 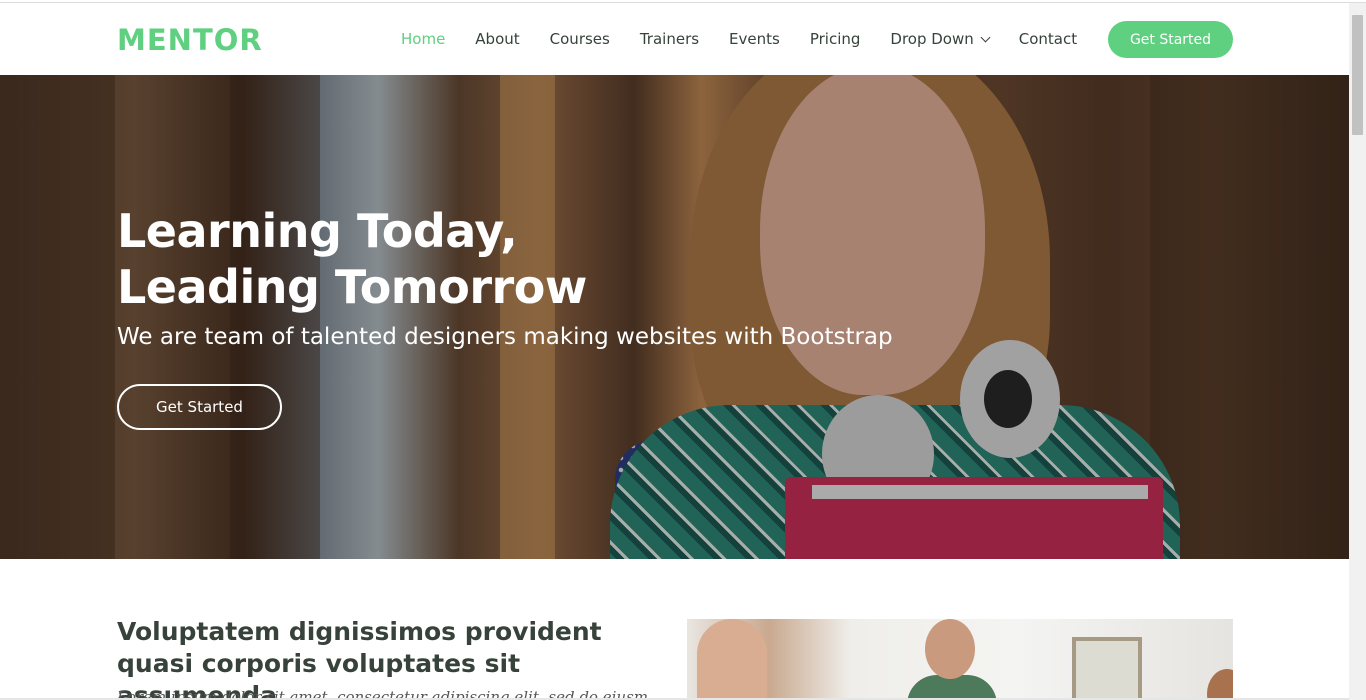 I want to click on hero-title: Learning Today, Leading Tomorrow, so click(x=352, y=259).